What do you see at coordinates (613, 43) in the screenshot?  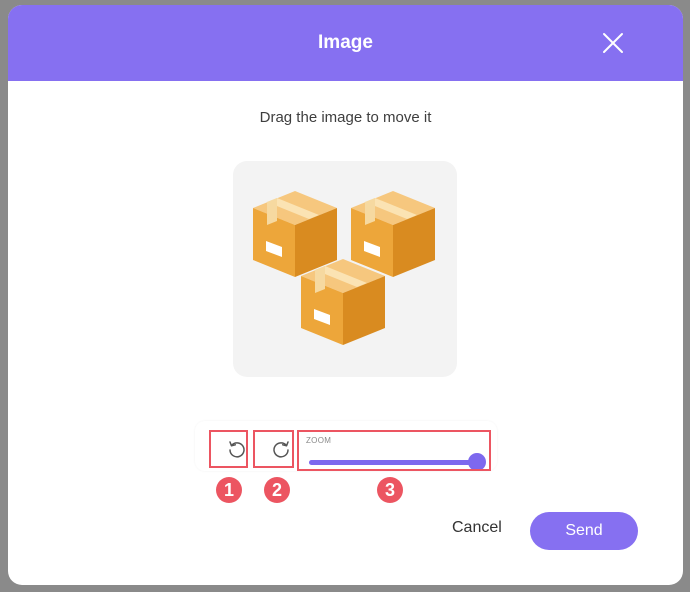 I see `close-icon` at bounding box center [613, 43].